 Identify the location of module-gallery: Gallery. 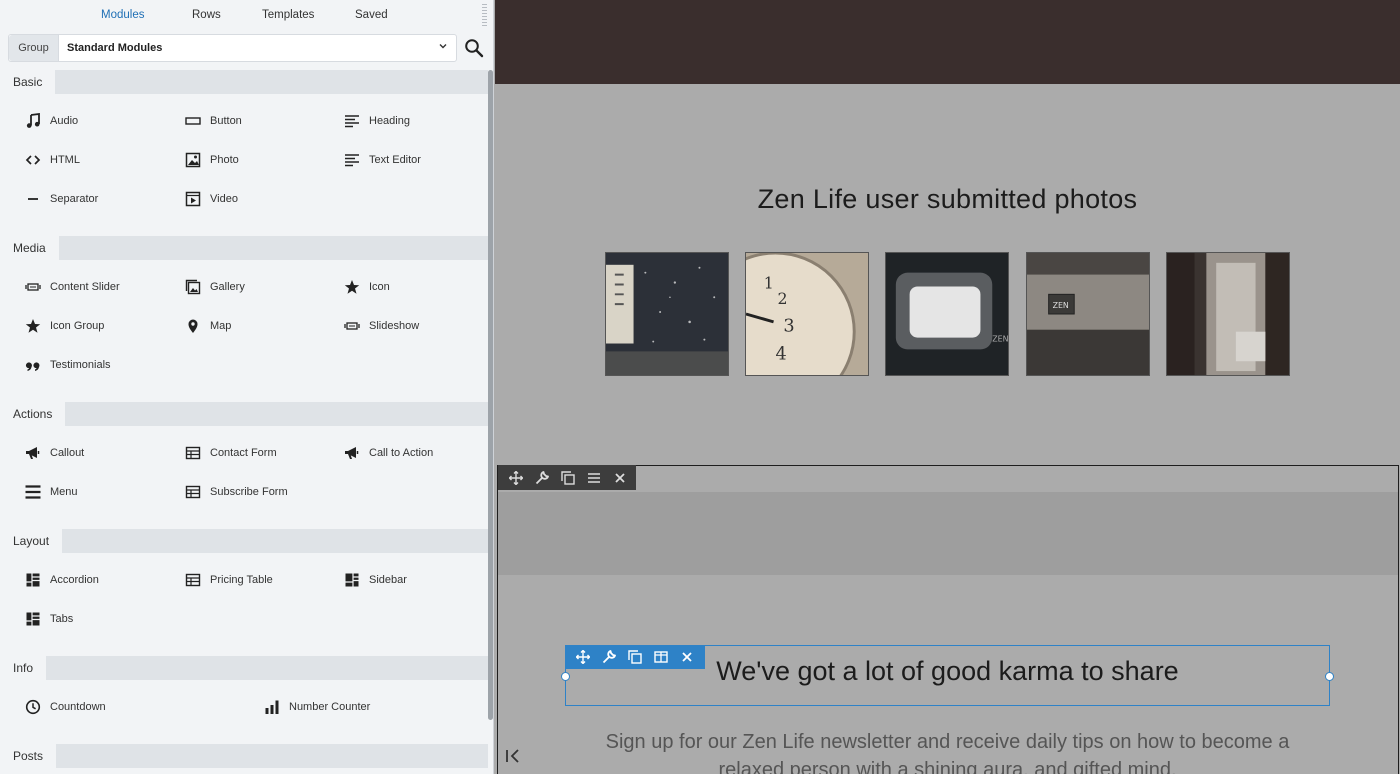
(215, 287).